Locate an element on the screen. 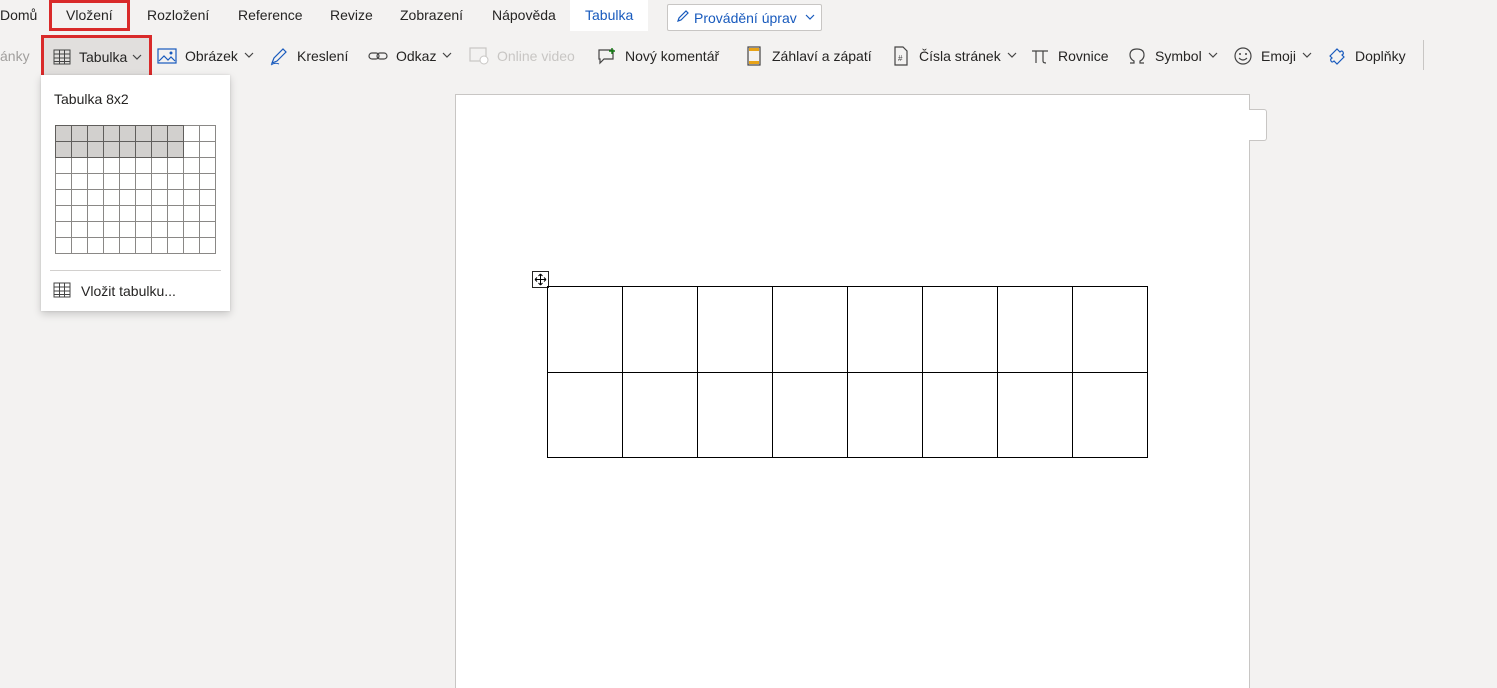  editing-mode-button: Provádění úprav is located at coordinates (744, 17).